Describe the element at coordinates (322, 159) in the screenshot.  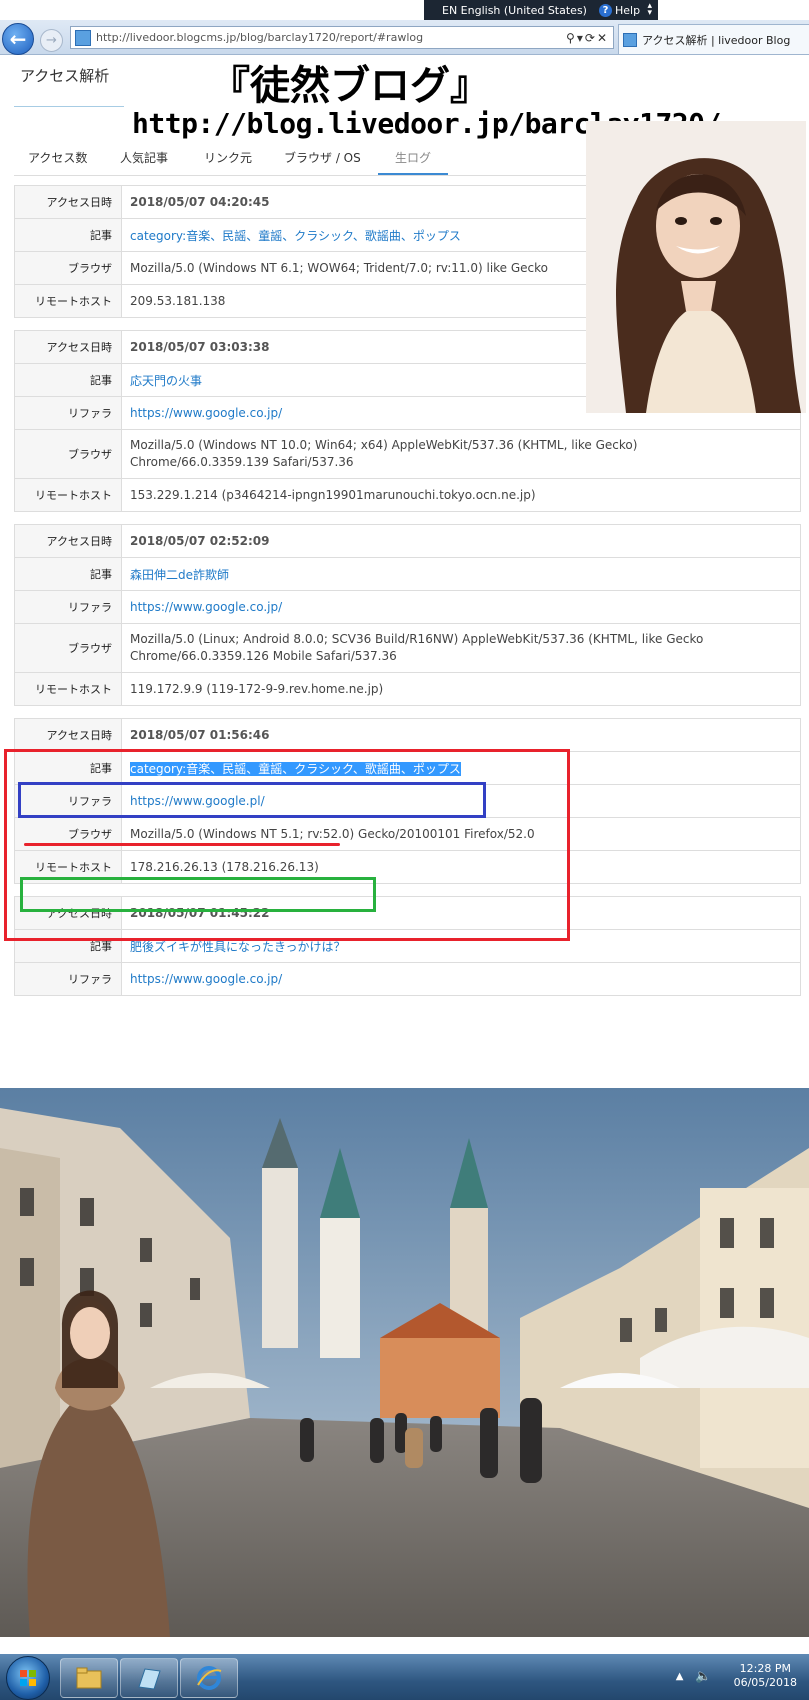
I see `tab-browser-os: ブラウザ / OS` at that location.